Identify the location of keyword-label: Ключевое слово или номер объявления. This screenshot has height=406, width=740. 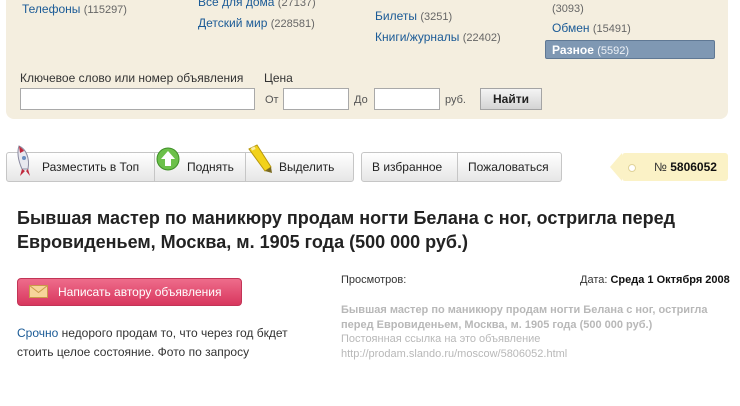
(132, 78).